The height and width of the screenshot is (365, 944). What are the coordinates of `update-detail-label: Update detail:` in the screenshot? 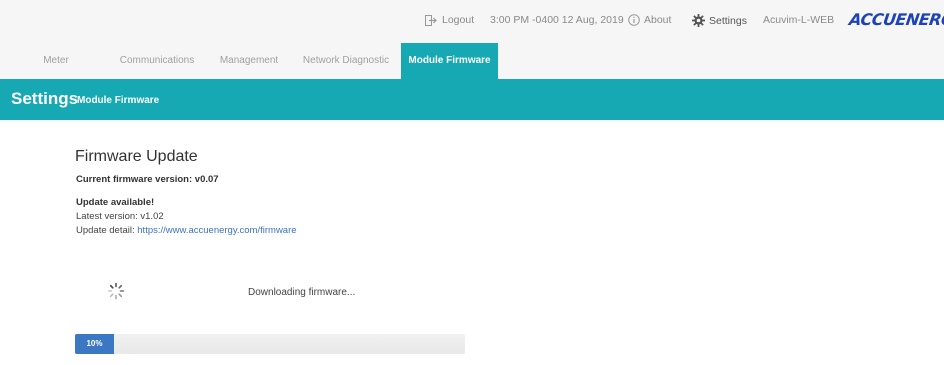 It's located at (107, 230).